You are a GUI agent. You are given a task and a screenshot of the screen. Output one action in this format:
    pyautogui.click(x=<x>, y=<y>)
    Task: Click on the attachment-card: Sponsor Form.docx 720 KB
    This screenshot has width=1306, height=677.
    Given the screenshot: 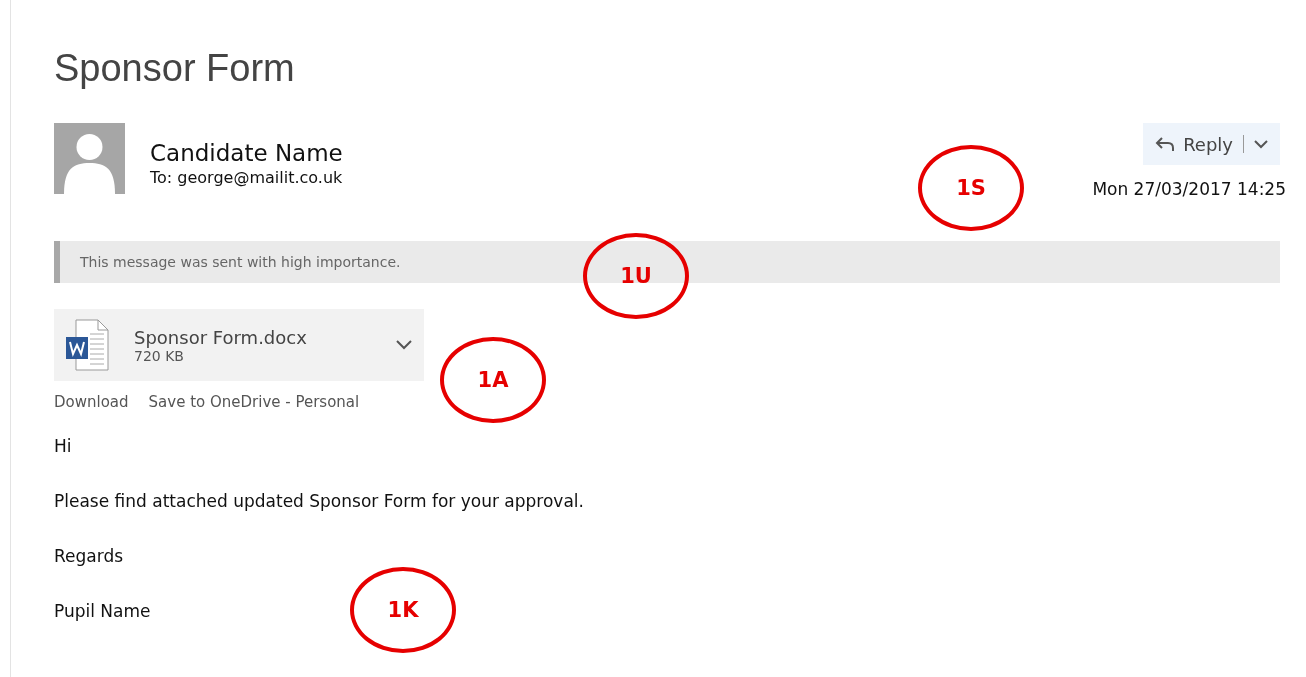 What is the action you would take?
    pyautogui.click(x=239, y=345)
    